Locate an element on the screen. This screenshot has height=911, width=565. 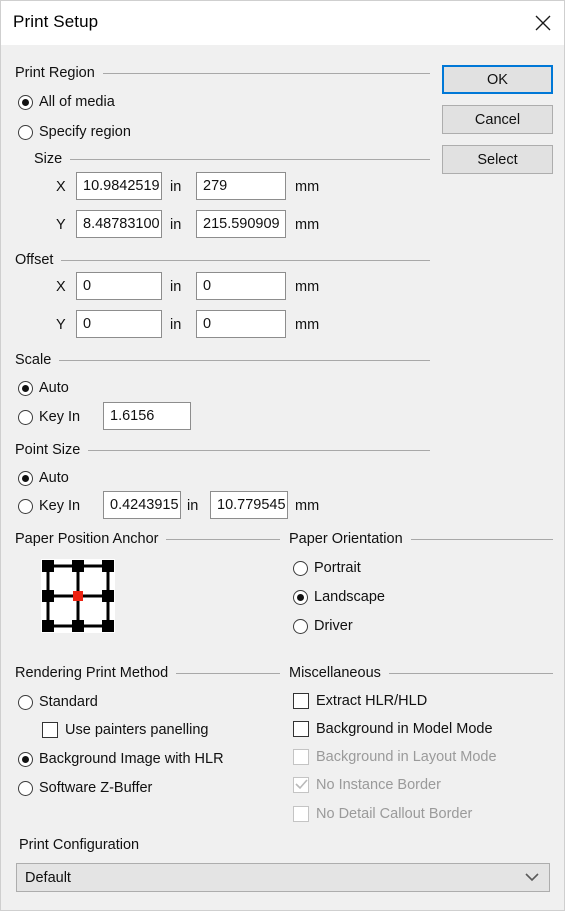
select-button-label: Select is located at coordinates (497, 159).